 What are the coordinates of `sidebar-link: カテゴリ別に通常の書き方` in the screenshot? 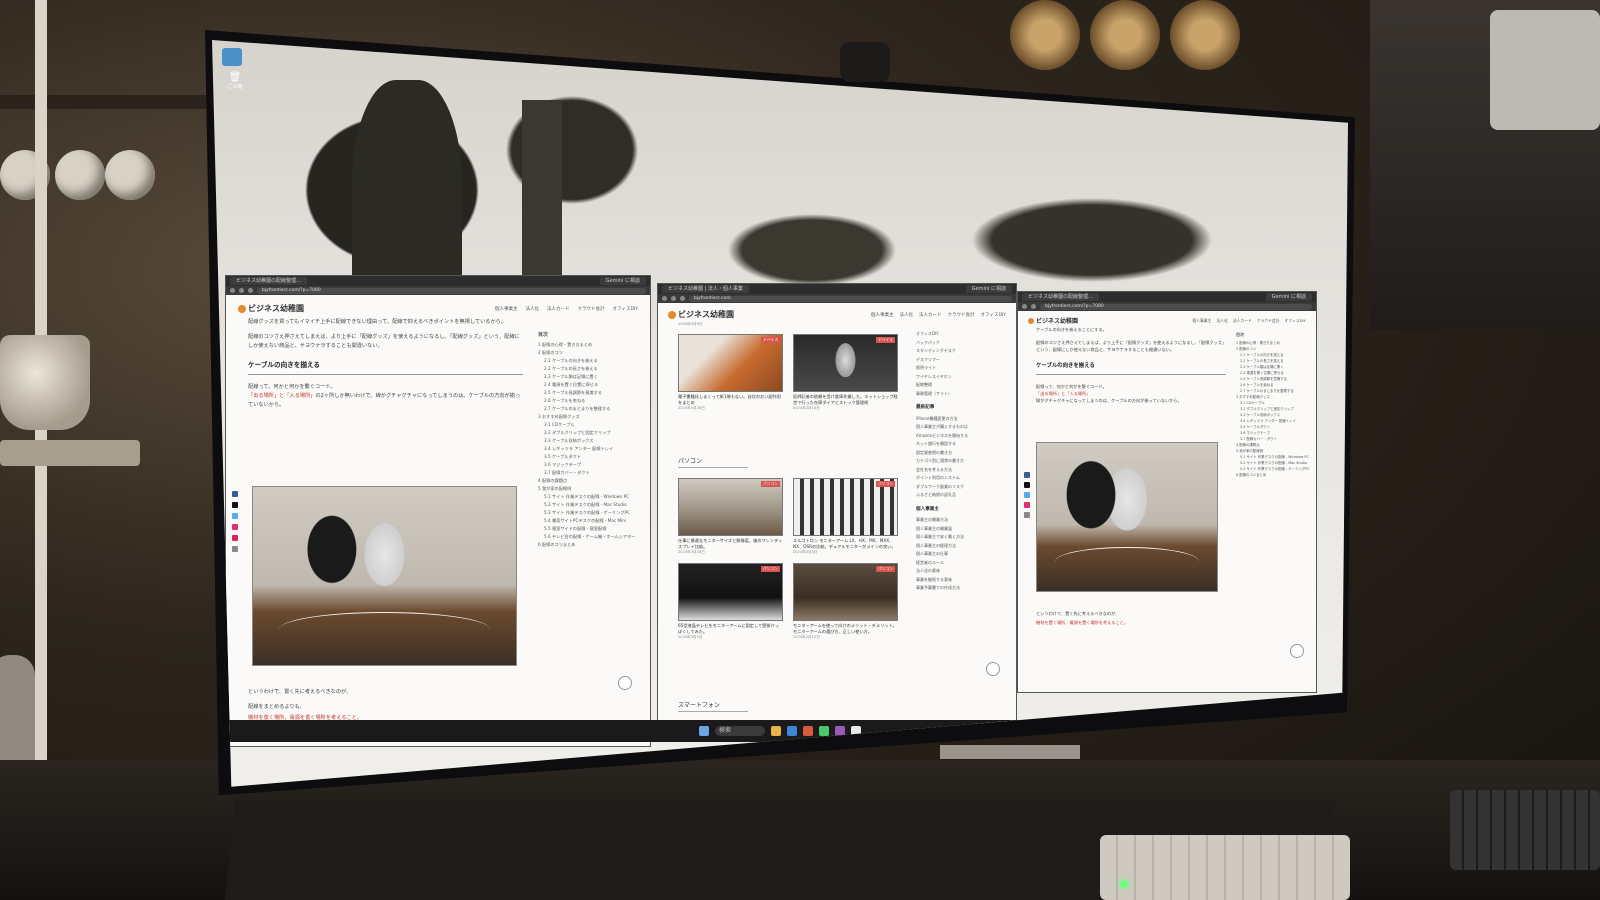 It's located at (962, 461).